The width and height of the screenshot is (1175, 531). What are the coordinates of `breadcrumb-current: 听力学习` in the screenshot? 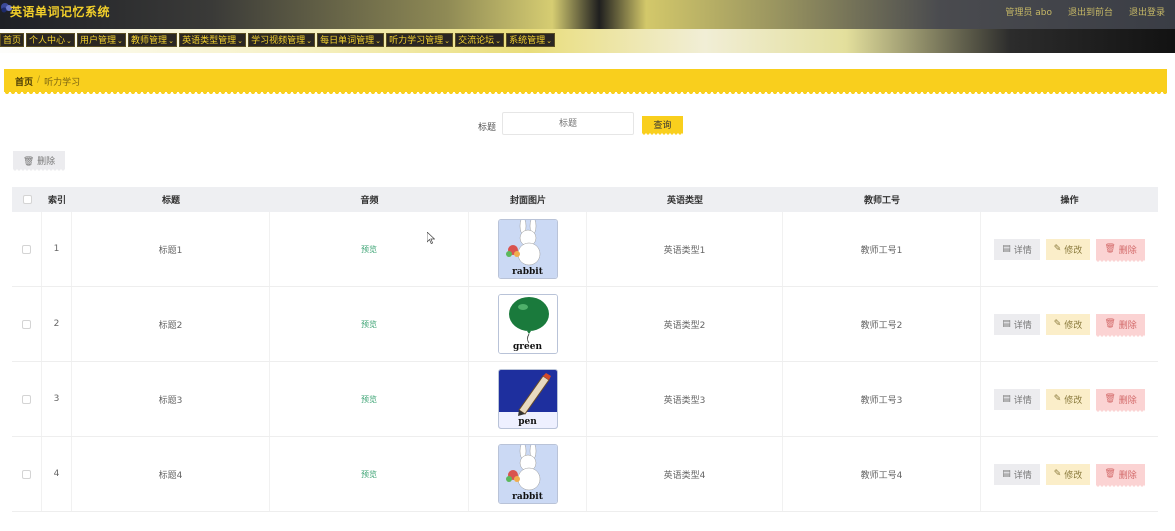 It's located at (62, 83).